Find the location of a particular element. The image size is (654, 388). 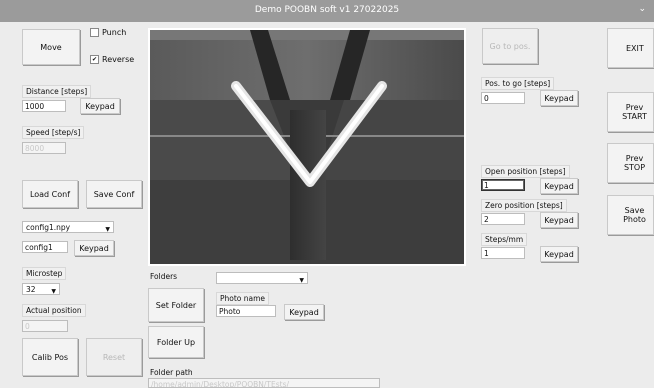

chevron-down-icon: ⌄ is located at coordinates (642, 9).